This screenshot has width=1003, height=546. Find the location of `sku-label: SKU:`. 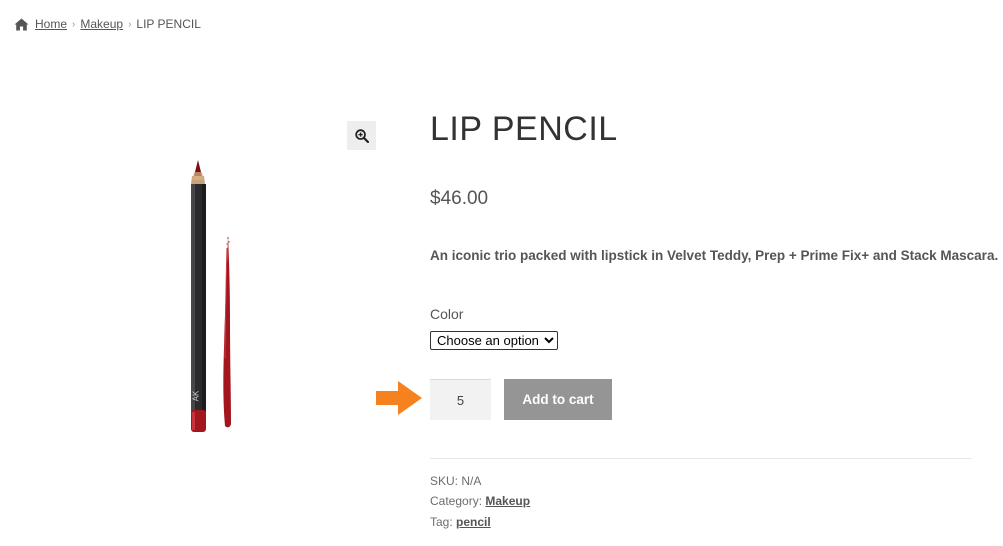

sku-label: SKU: is located at coordinates (444, 481).